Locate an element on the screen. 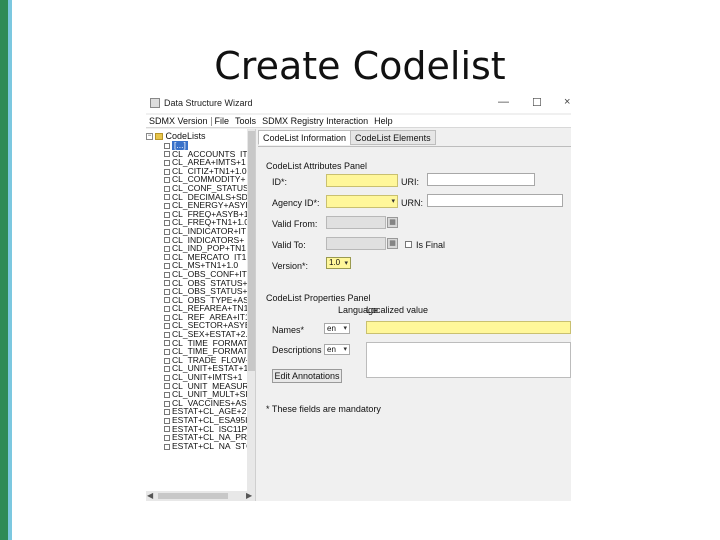  tree-vertical-scrollbar is located at coordinates (251, 310).